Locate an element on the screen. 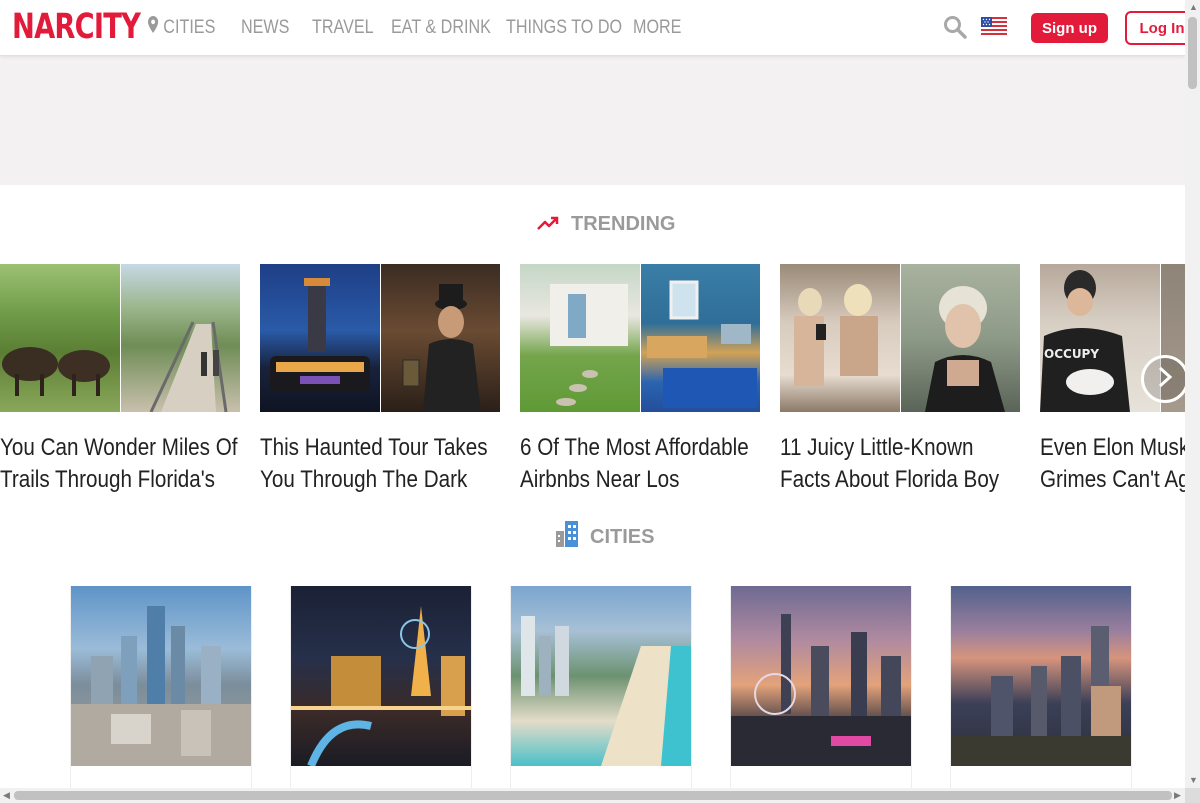 This screenshot has width=1200, height=803. nav-label: NEWS is located at coordinates (265, 27).